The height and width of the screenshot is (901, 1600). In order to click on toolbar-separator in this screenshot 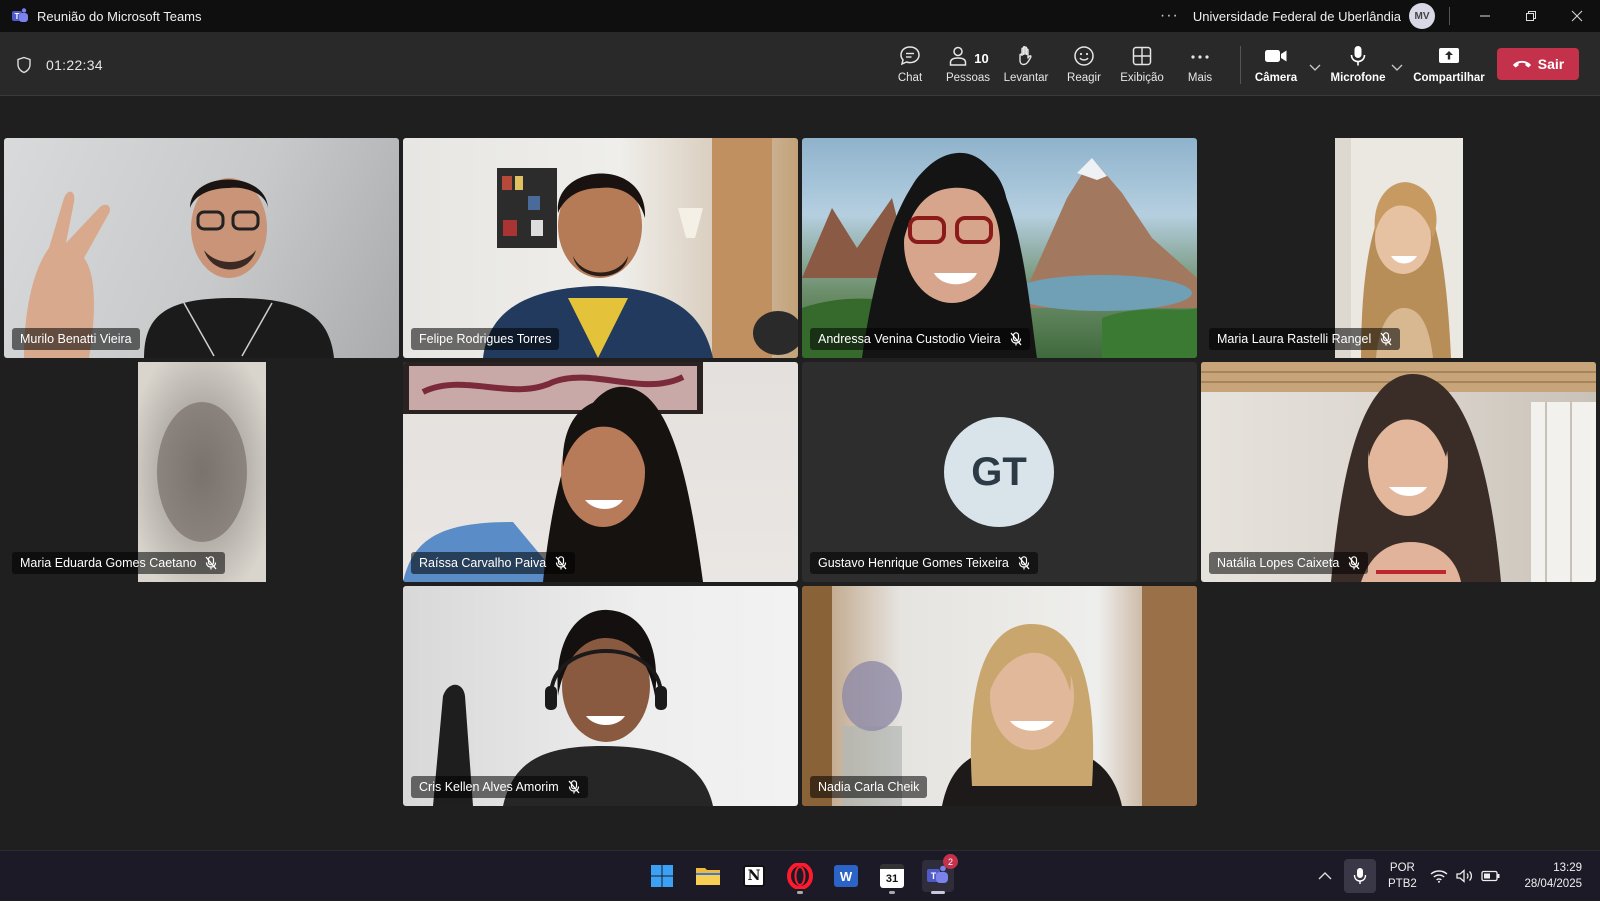, I will do `click(1240, 65)`.